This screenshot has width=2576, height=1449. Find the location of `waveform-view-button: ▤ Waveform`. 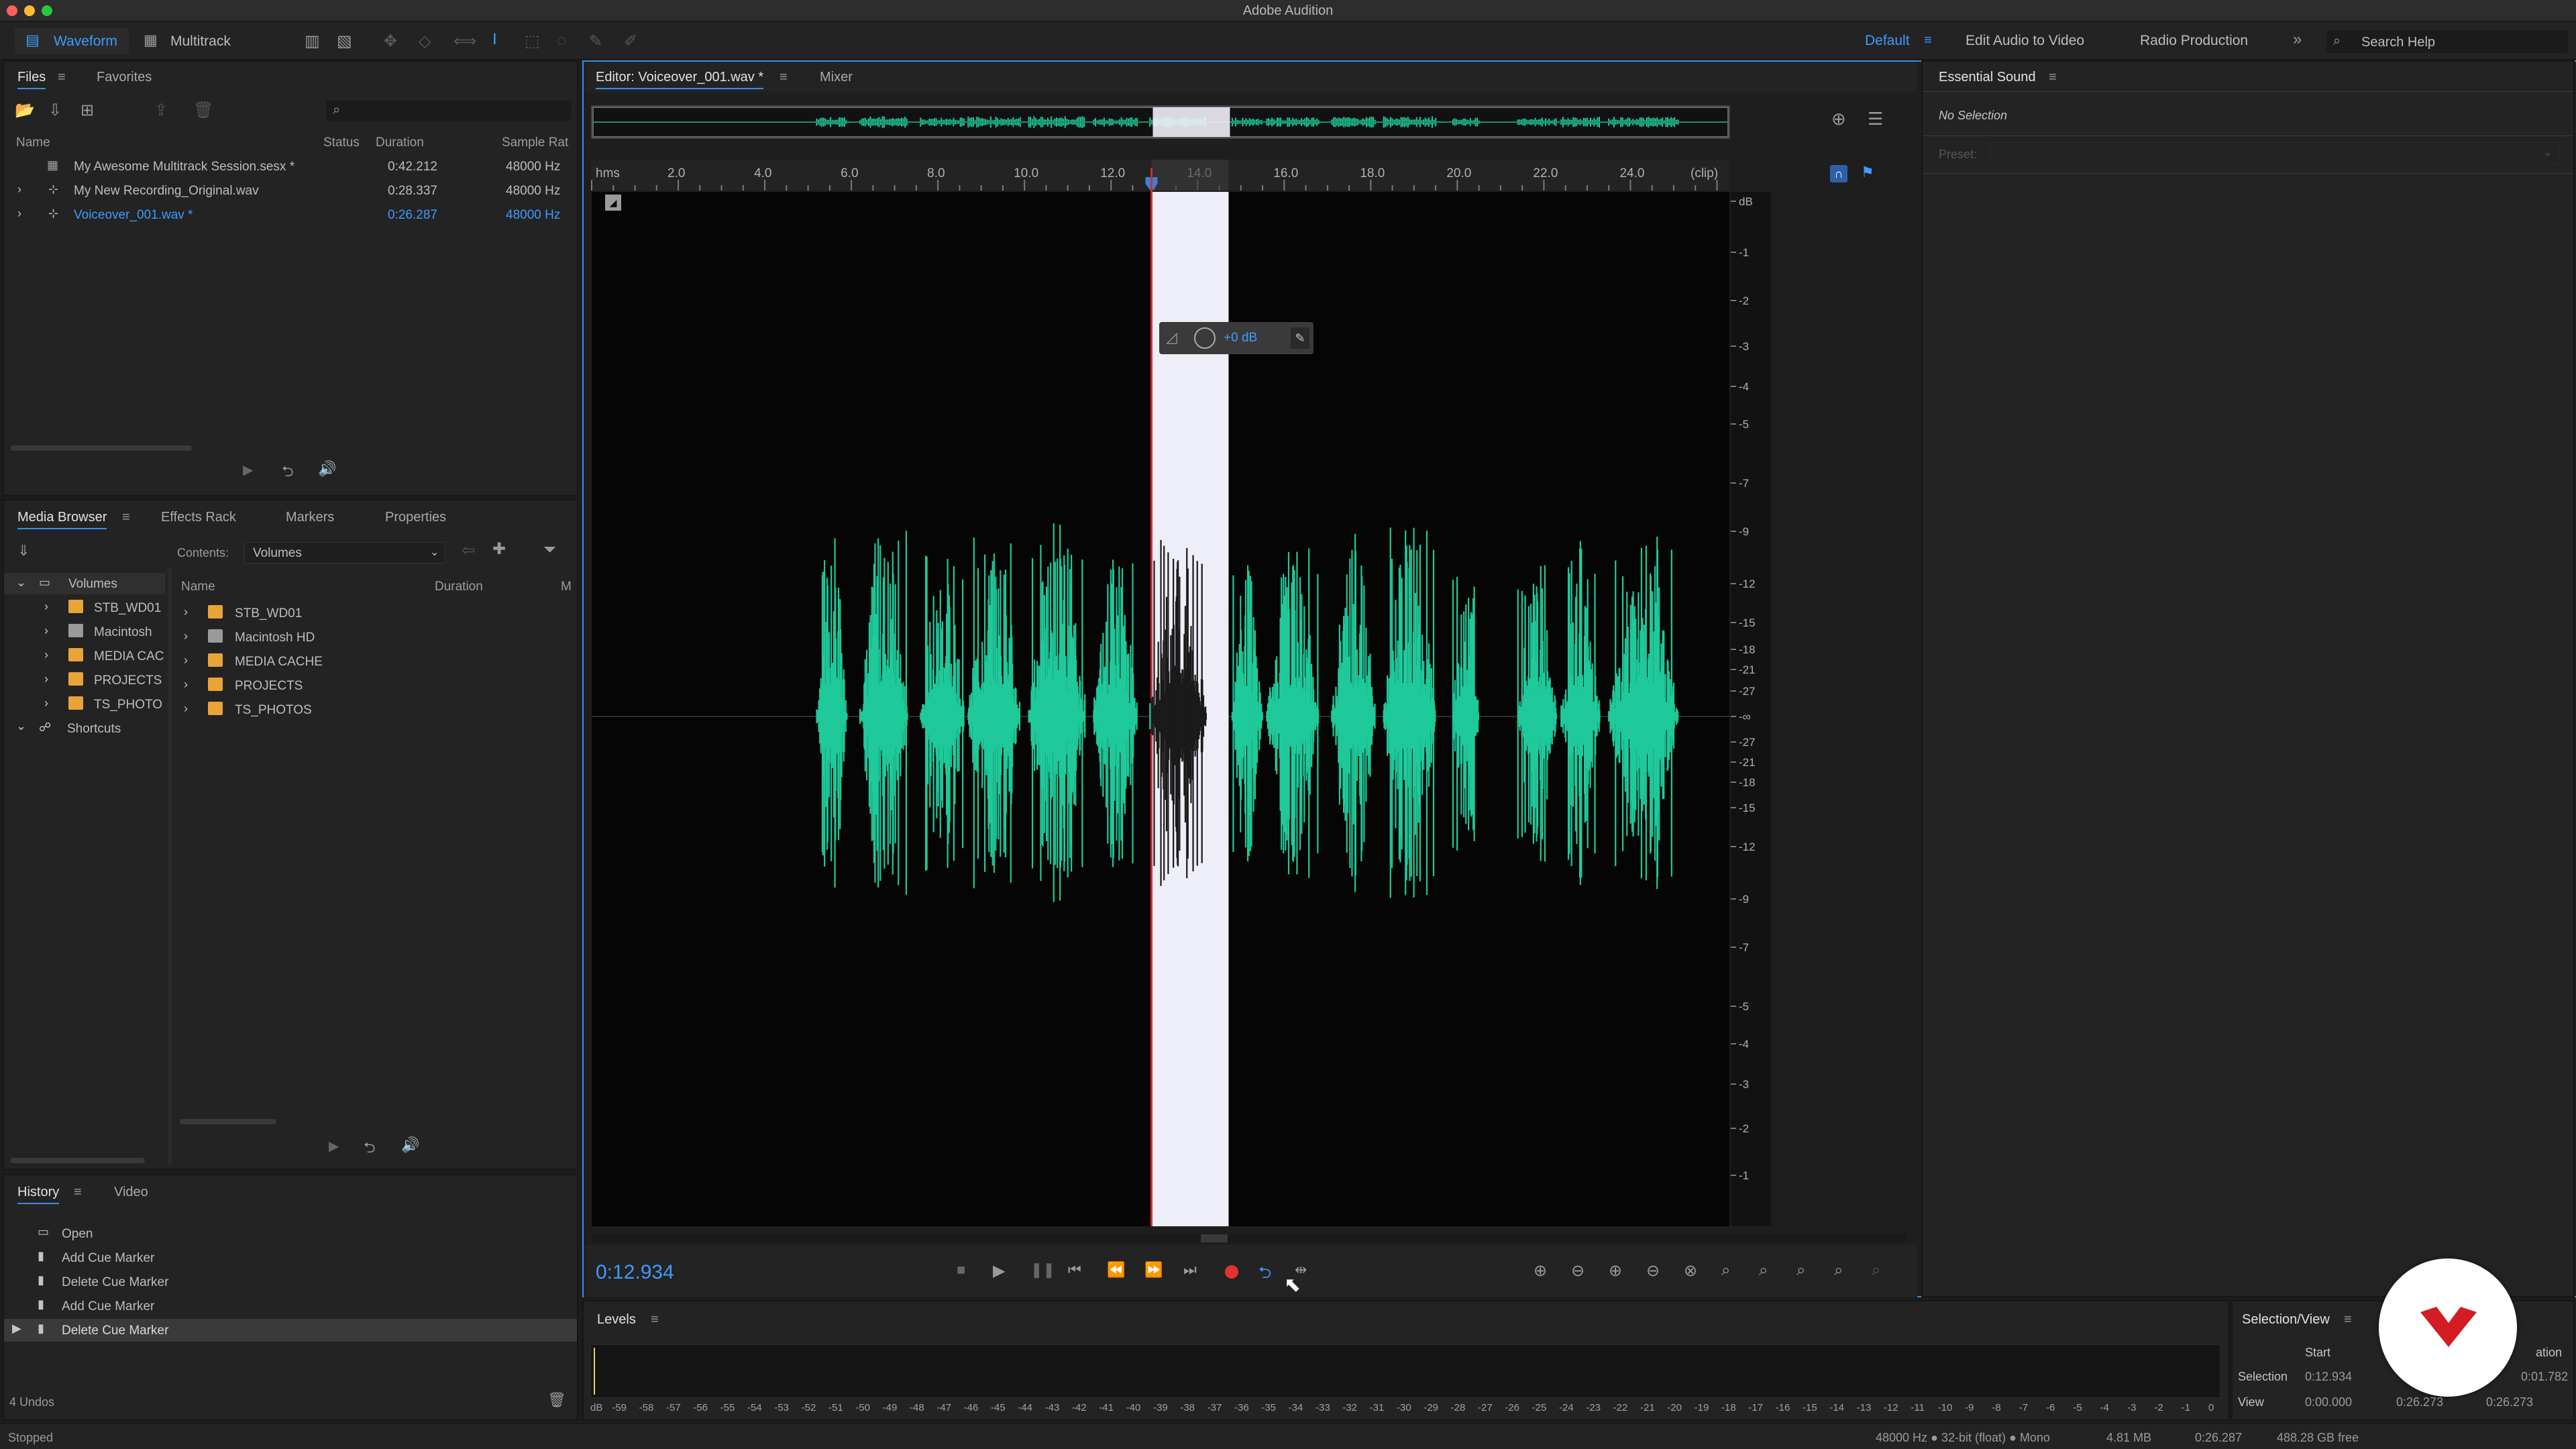

waveform-view-button: ▤ Waveform is located at coordinates (72, 41).